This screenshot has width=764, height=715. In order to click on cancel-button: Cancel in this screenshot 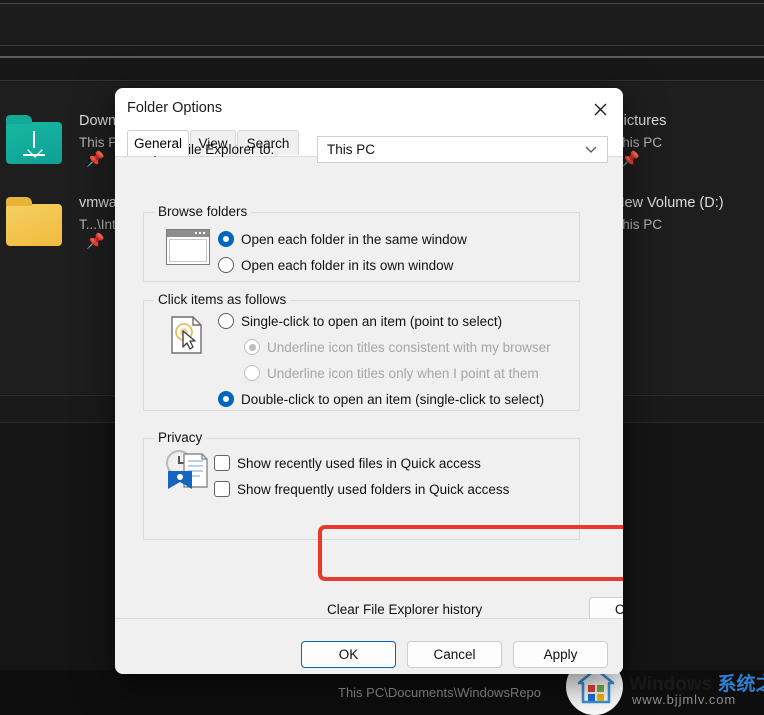, I will do `click(454, 654)`.